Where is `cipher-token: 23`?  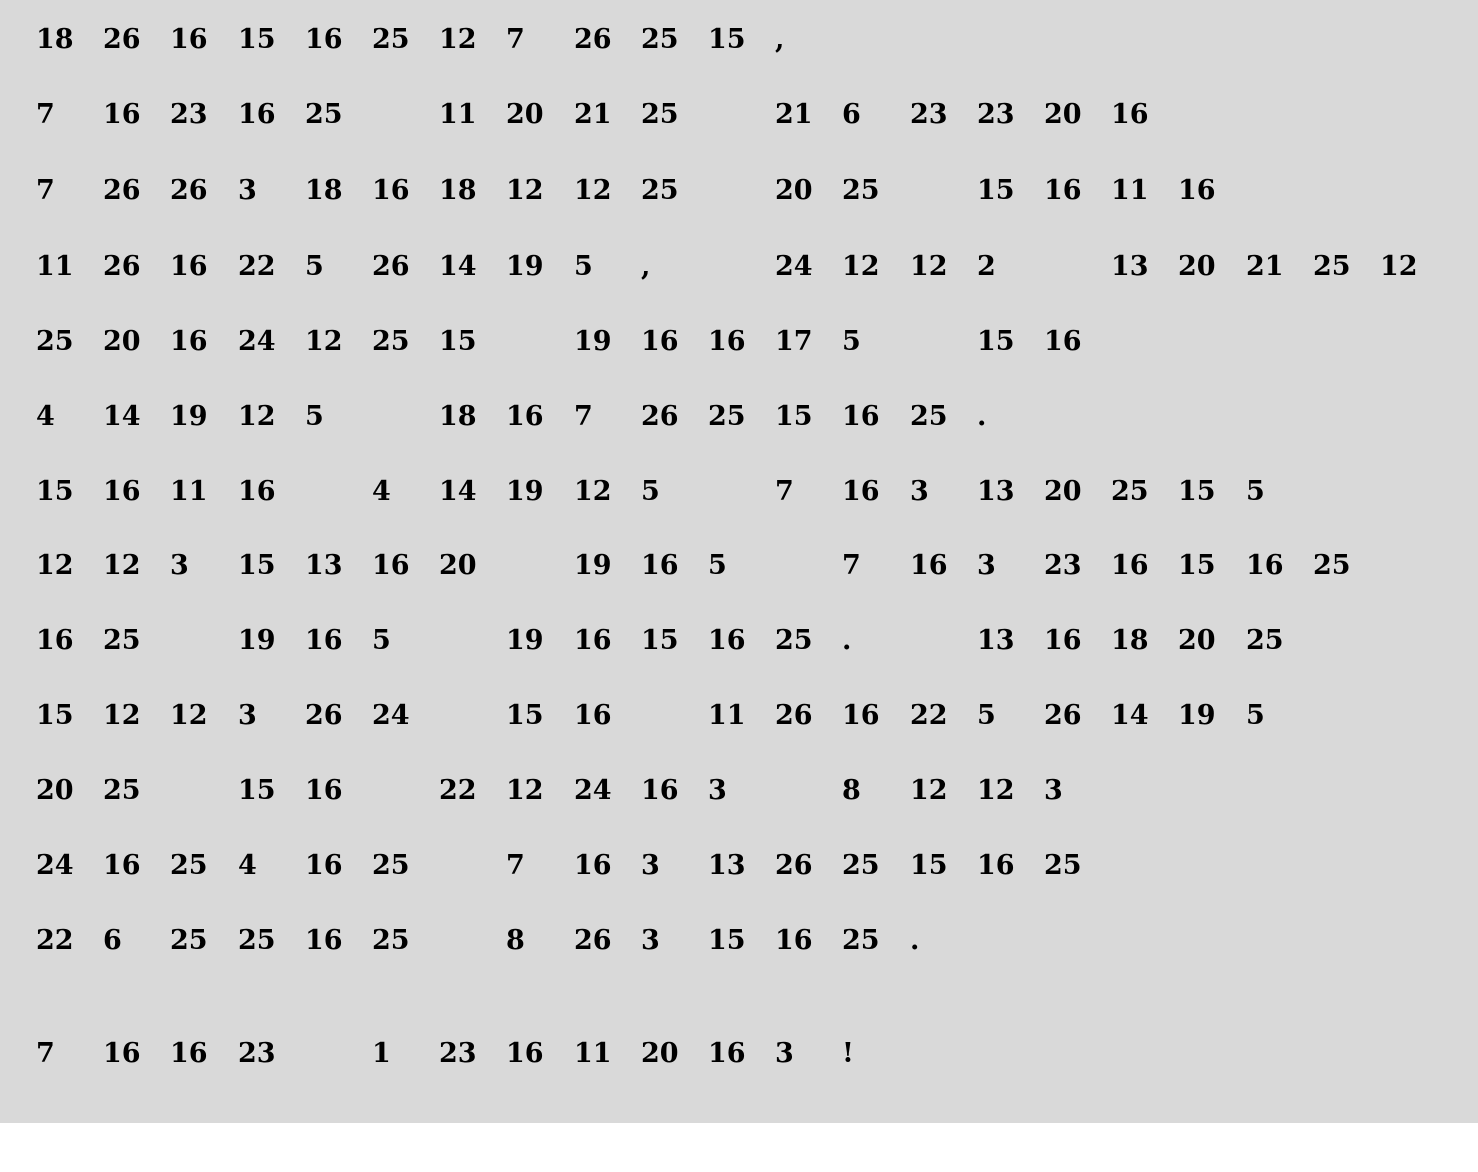
cipher-token: 23 is located at coordinates (257, 1053).